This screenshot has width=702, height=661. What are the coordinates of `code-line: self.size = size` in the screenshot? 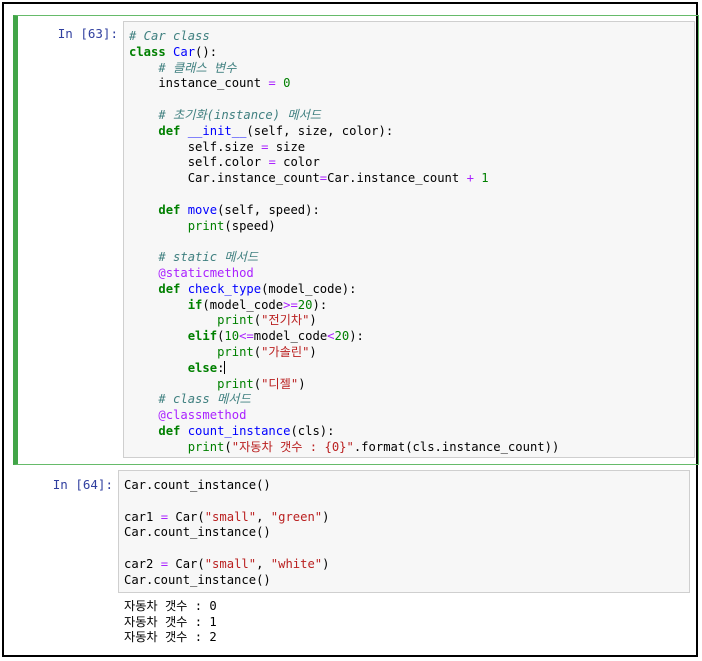 It's located at (344, 148).